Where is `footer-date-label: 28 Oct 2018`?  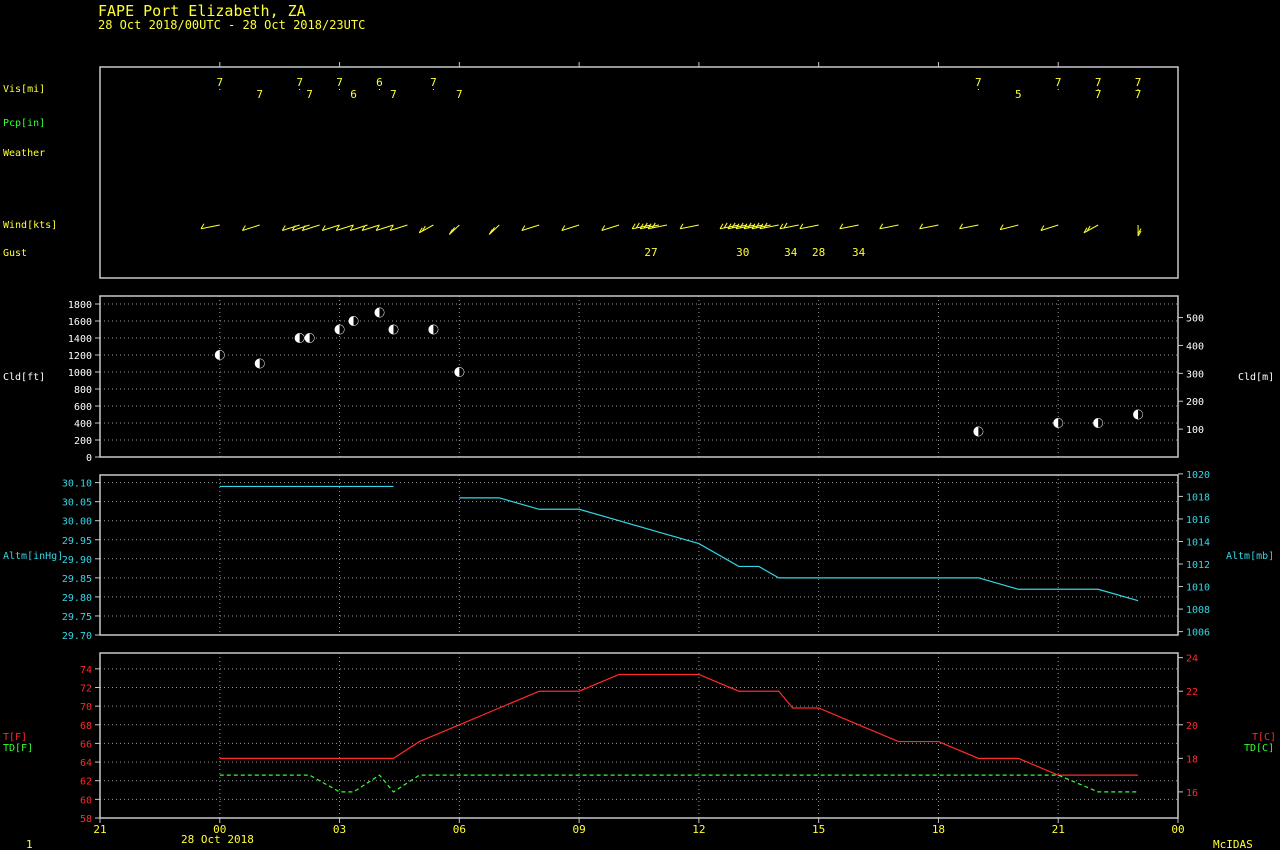
footer-date-label: 28 Oct 2018 is located at coordinates (217, 839).